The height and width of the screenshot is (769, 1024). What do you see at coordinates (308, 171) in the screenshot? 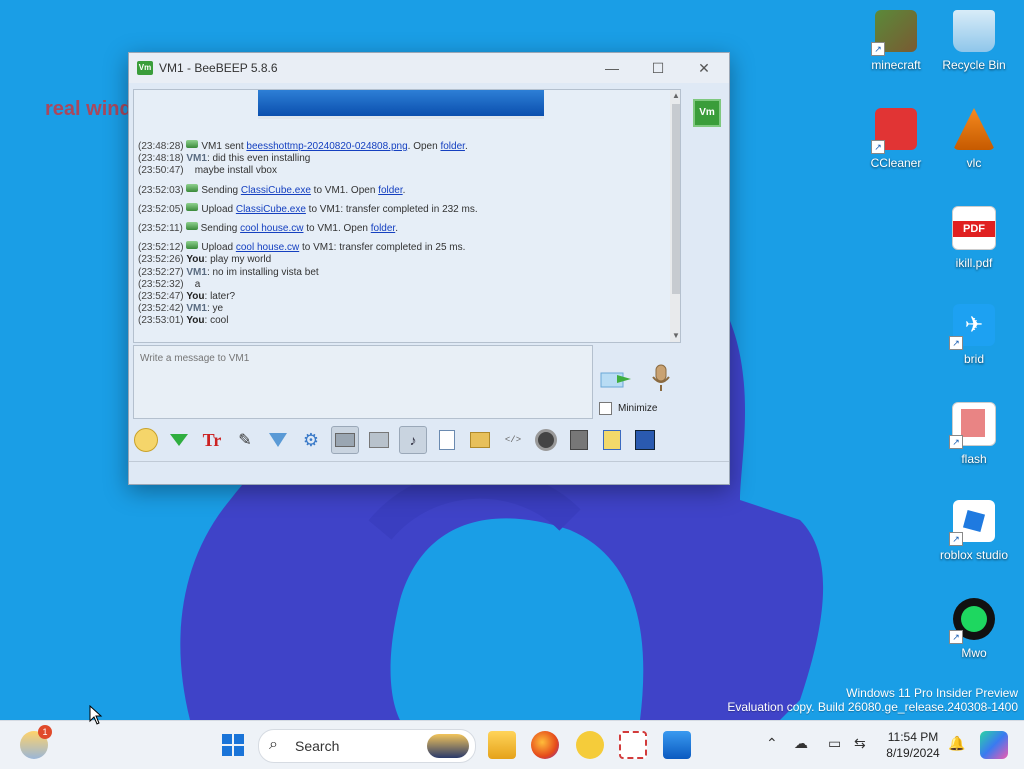
I see `chat-message: (23:50:47) maybe install vbox` at bounding box center [308, 171].